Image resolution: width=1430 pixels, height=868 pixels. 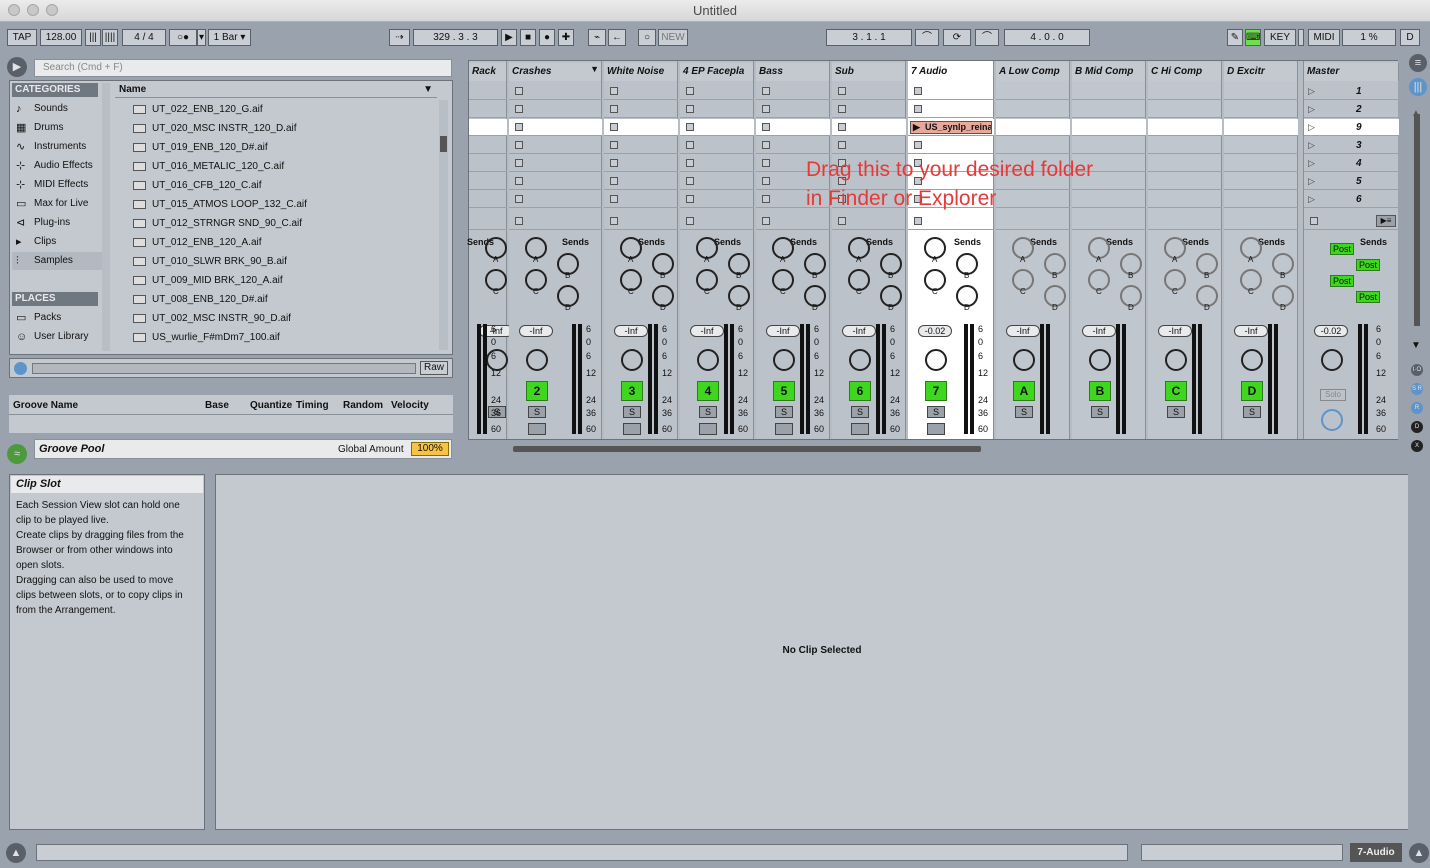 What do you see at coordinates (57, 337) in the screenshot?
I see `place-item: ☺ User Library` at bounding box center [57, 337].